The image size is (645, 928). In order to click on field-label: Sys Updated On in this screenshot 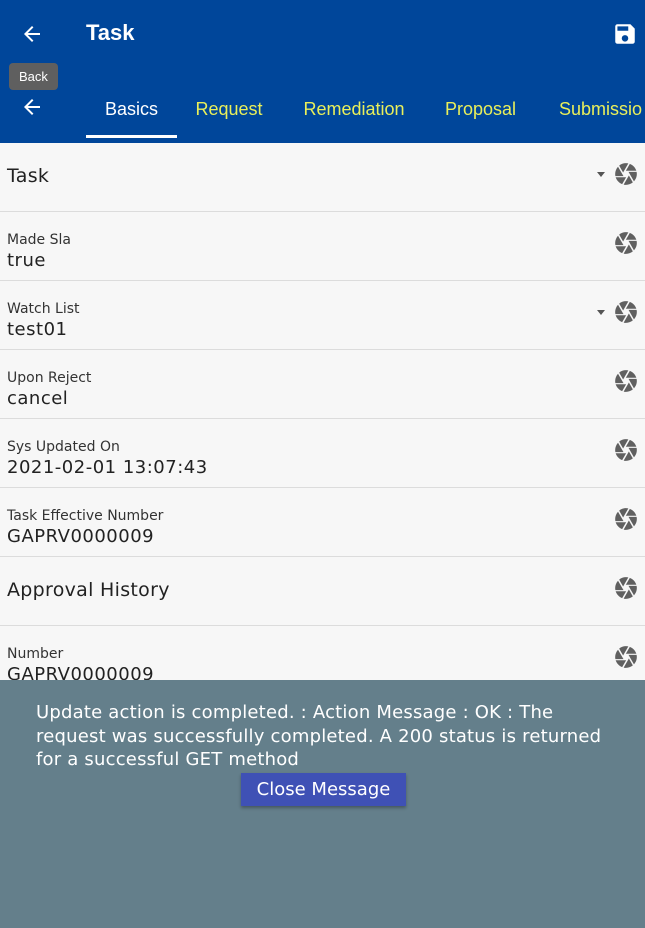, I will do `click(63, 447)`.